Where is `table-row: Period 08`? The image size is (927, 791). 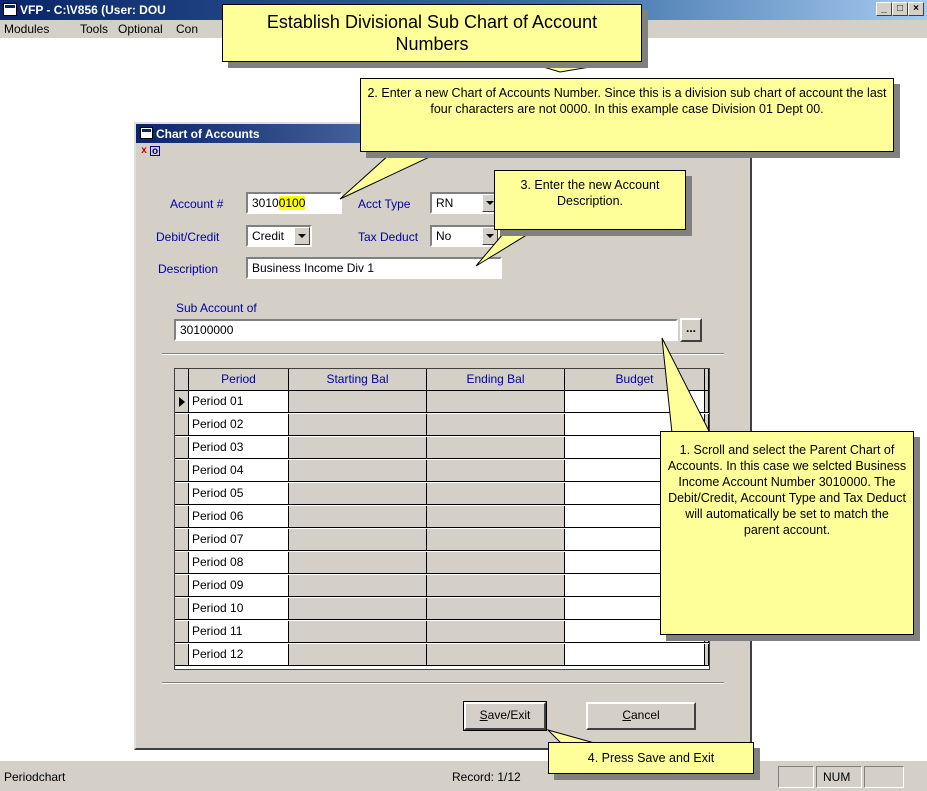 table-row: Period 08 is located at coordinates (442, 563).